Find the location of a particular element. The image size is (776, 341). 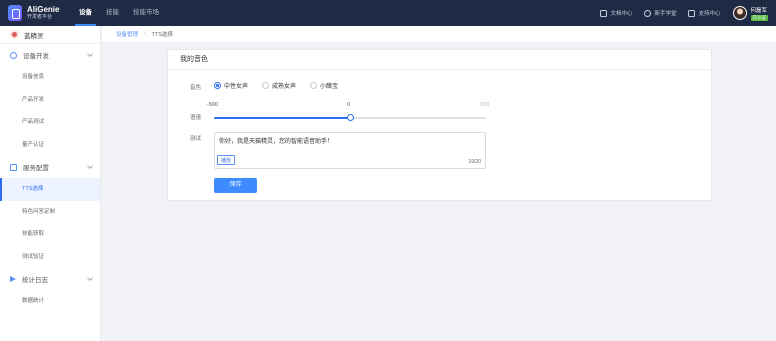

slider-handle is located at coordinates (350, 117).